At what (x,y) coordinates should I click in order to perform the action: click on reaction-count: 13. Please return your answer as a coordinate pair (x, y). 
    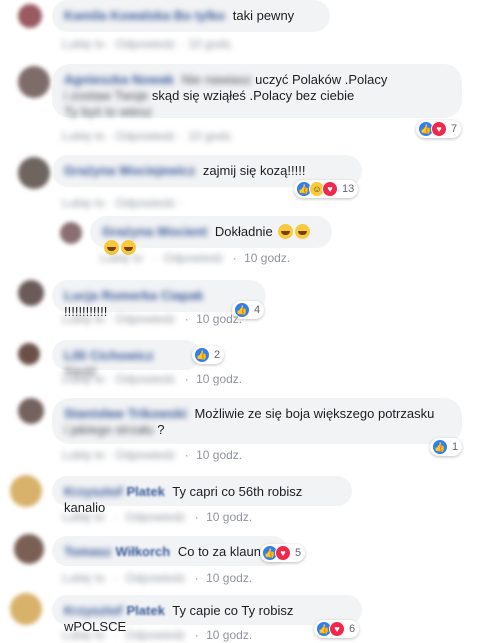
    Looking at the image, I should click on (348, 189).